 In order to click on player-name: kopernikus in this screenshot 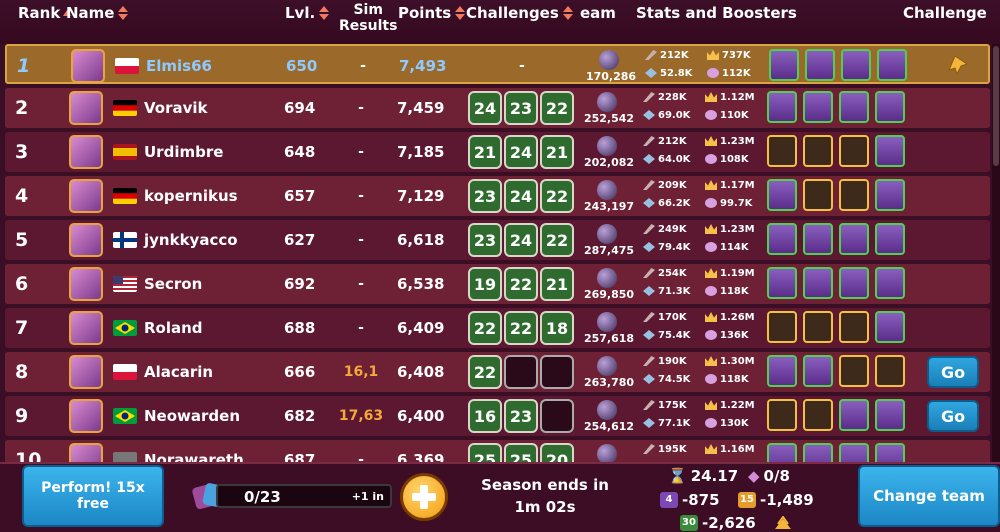, I will do `click(191, 196)`.